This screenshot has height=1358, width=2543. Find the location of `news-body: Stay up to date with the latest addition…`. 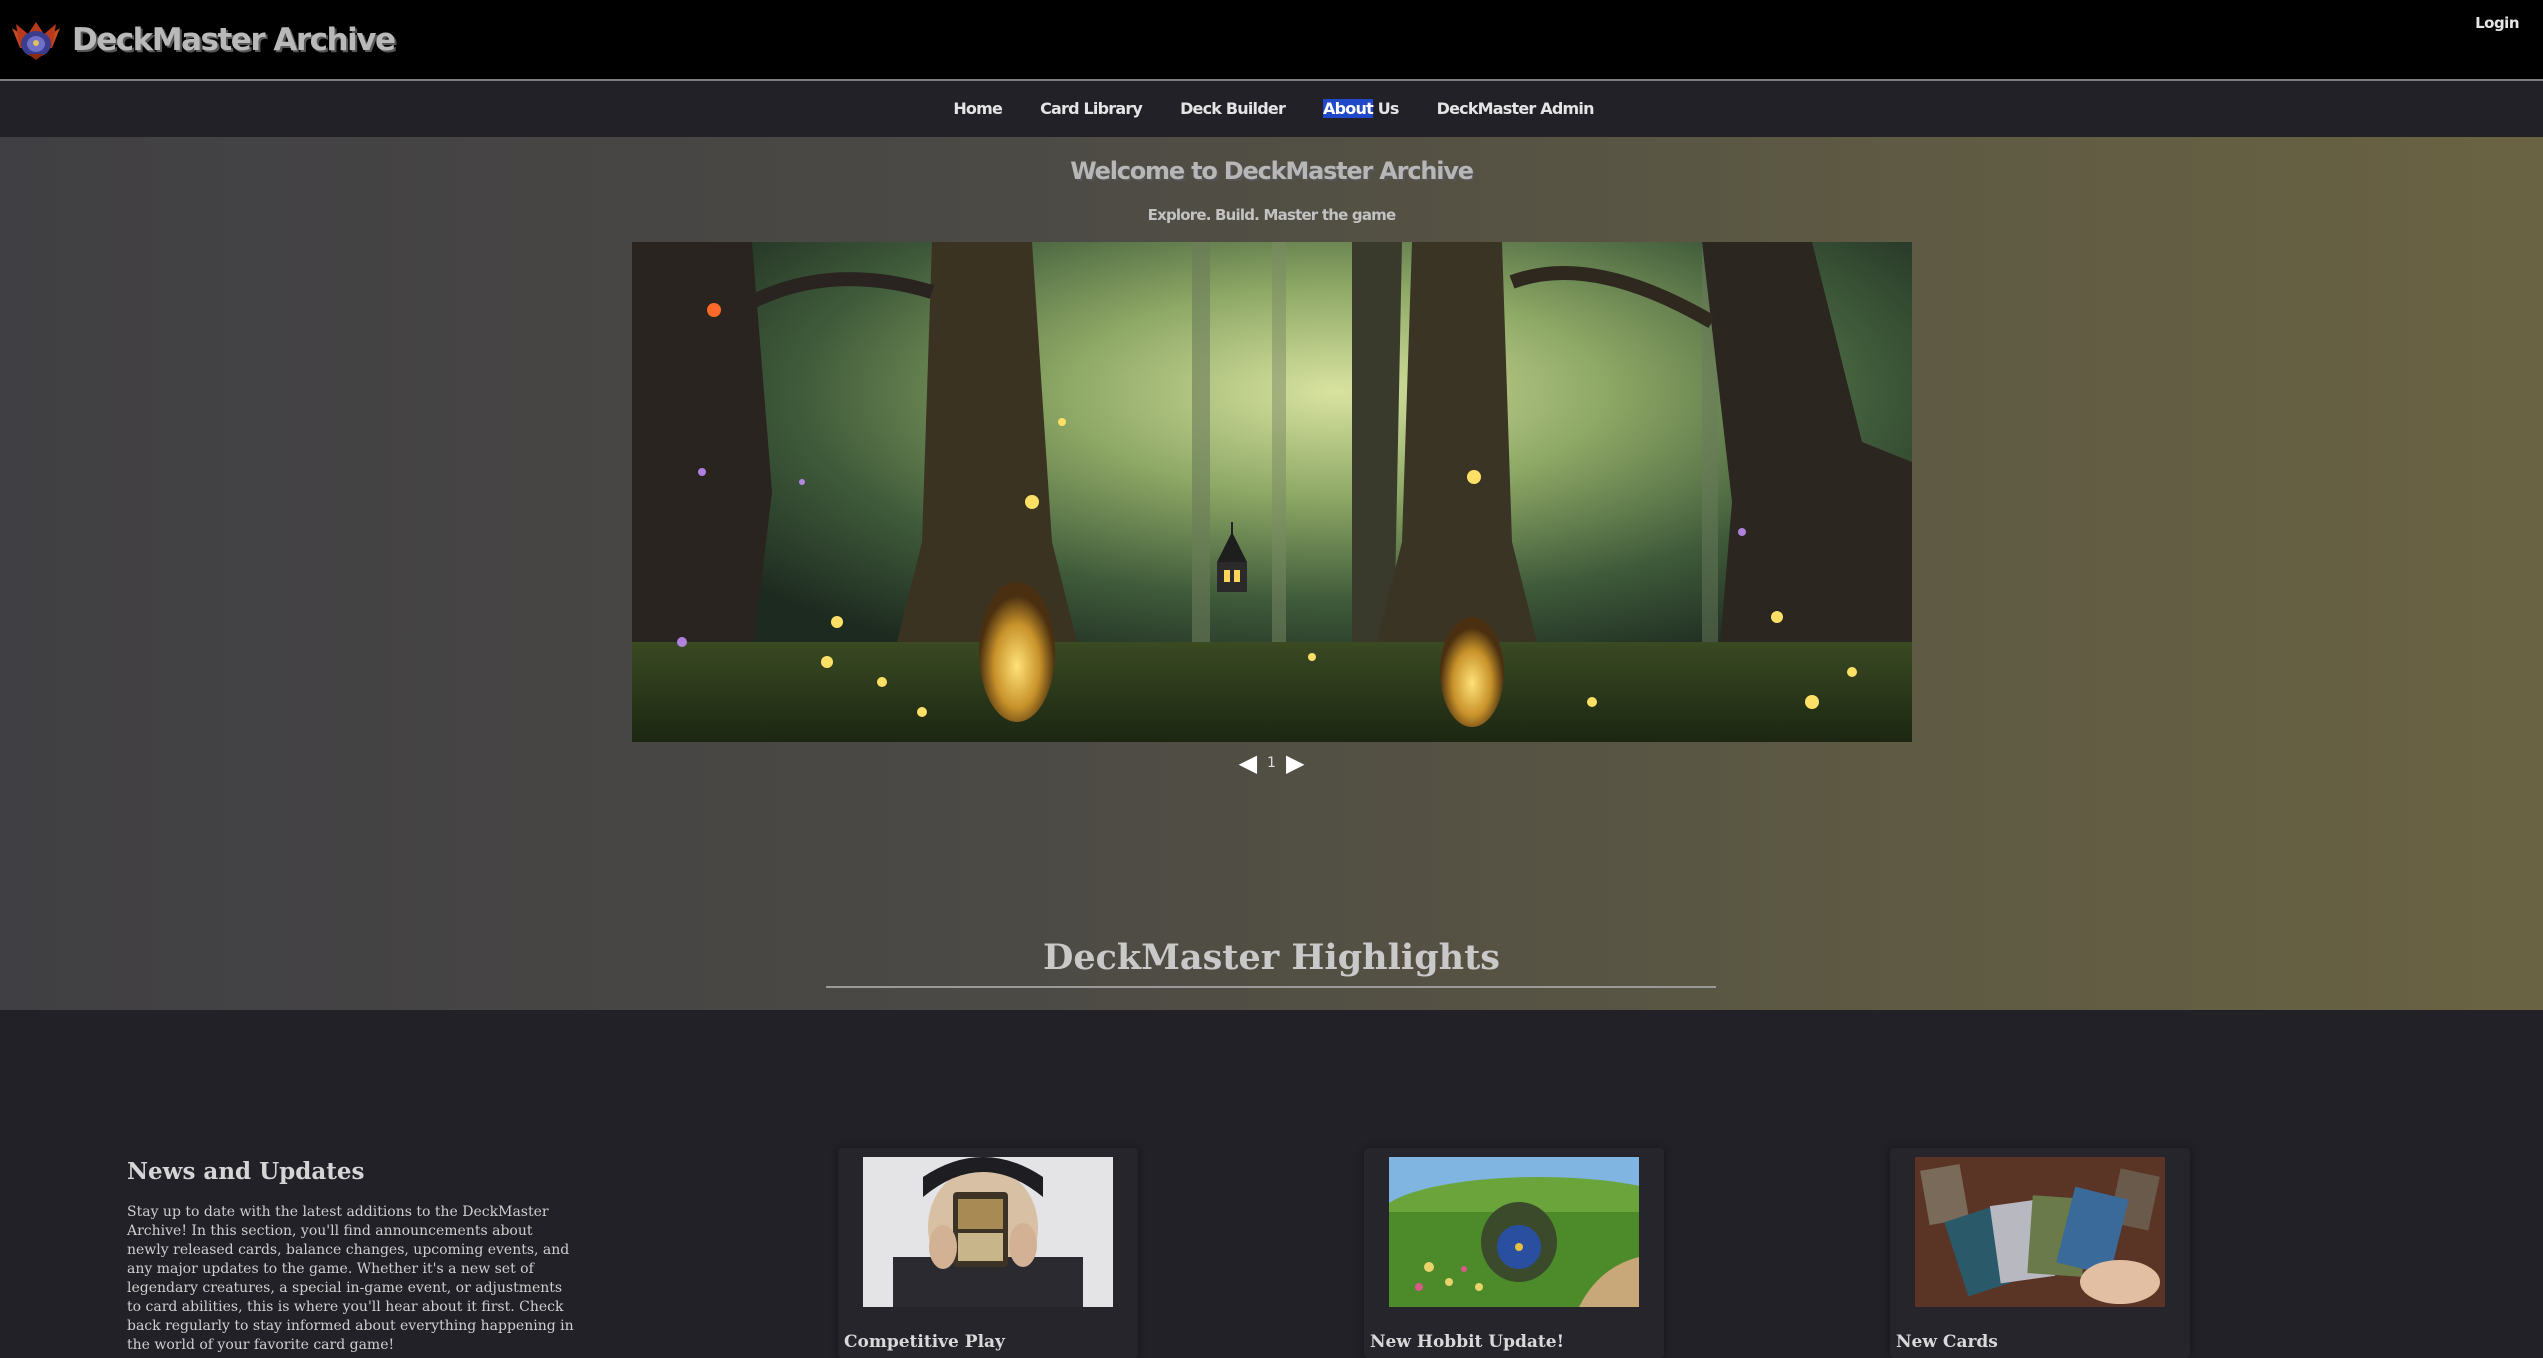

news-body: Stay up to date with the latest addition… is located at coordinates (350, 1278).